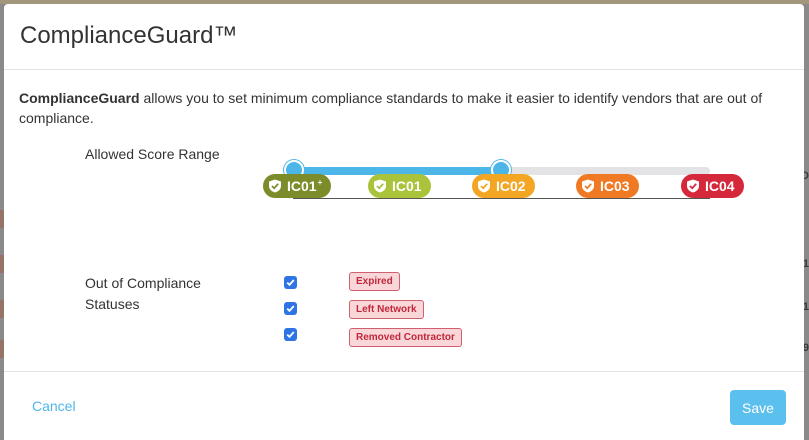  What do you see at coordinates (152, 154) in the screenshot?
I see `score-range-label: Allowed Score Range` at bounding box center [152, 154].